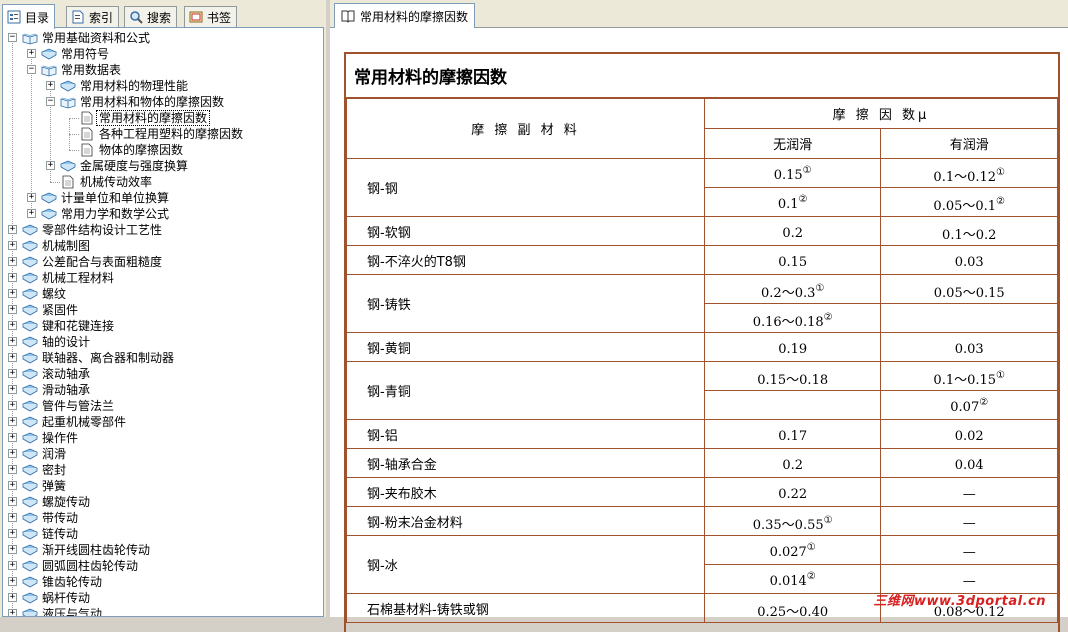 The height and width of the screenshot is (632, 1068). I want to click on tree-item-label: 密封, so click(54, 470).